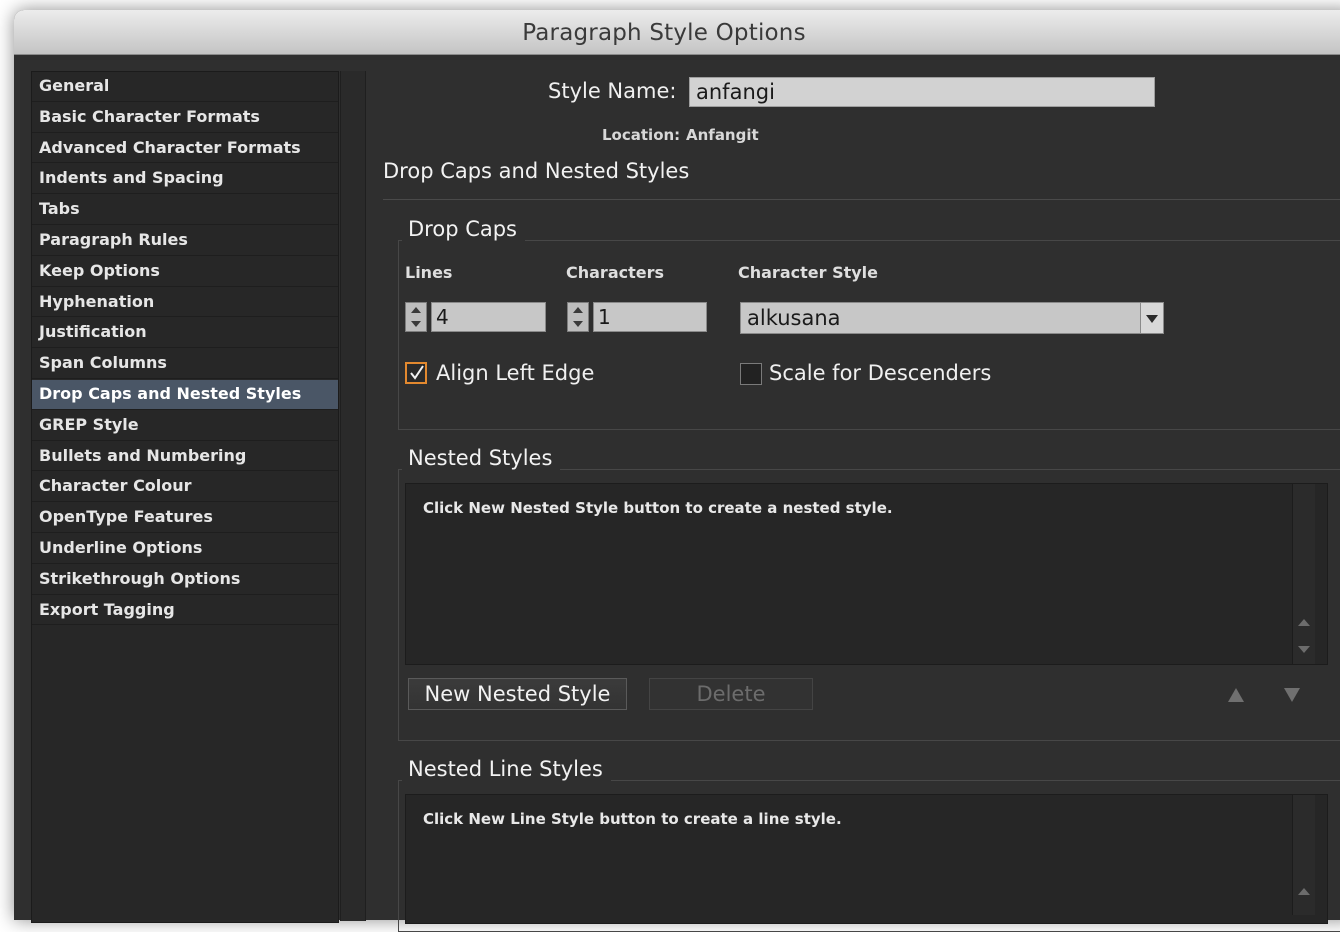  I want to click on sidebar-item-underline-options: Underline Options, so click(185, 549).